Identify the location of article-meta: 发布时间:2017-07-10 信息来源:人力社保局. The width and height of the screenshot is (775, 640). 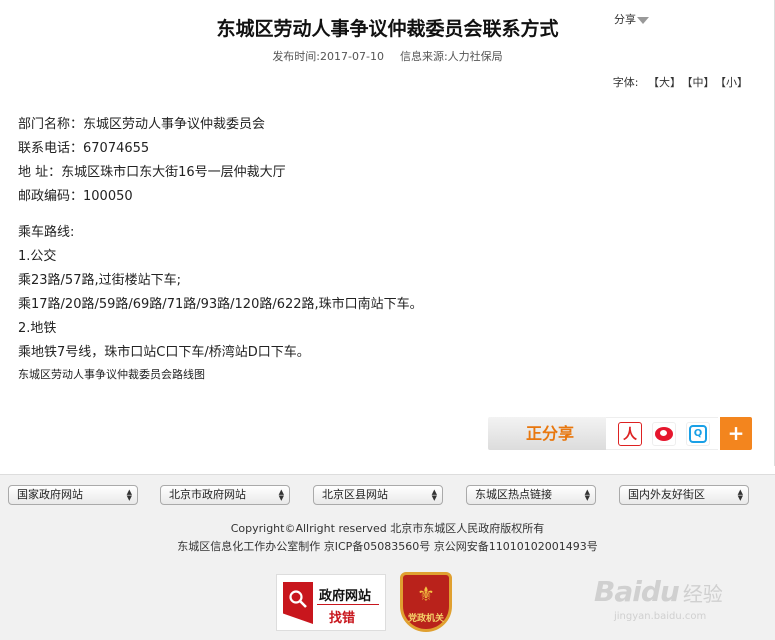
(387, 56).